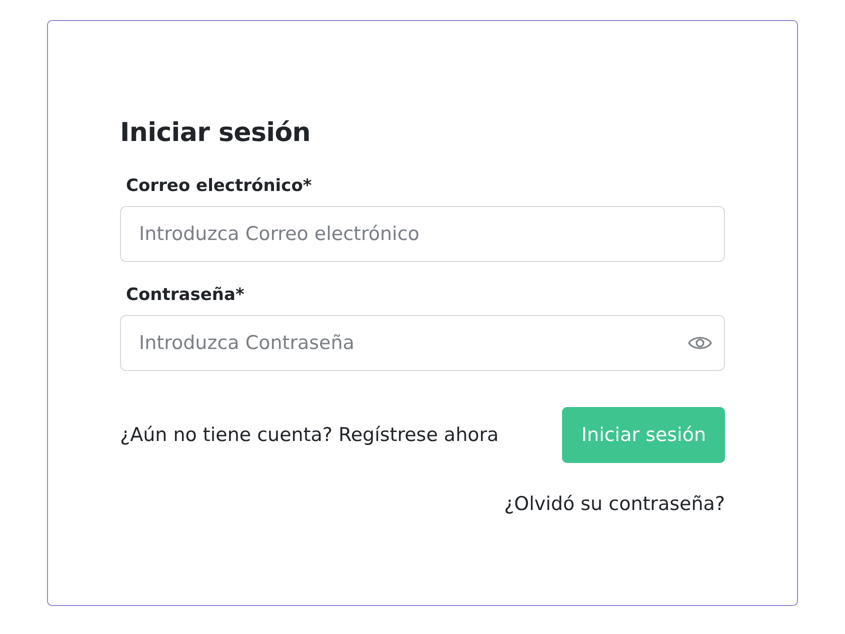 This screenshot has height=634, width=845. Describe the element at coordinates (219, 186) in the screenshot. I see `field-label: Correo electrónico*` at that location.